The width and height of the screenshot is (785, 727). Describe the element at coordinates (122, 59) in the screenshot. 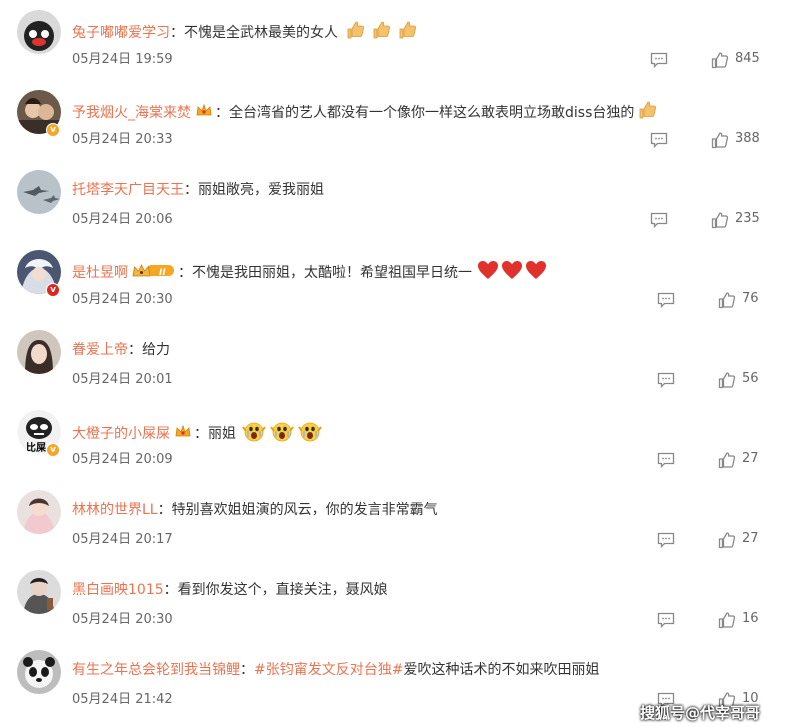

I see `comment-time: 05月24日 19:59` at that location.